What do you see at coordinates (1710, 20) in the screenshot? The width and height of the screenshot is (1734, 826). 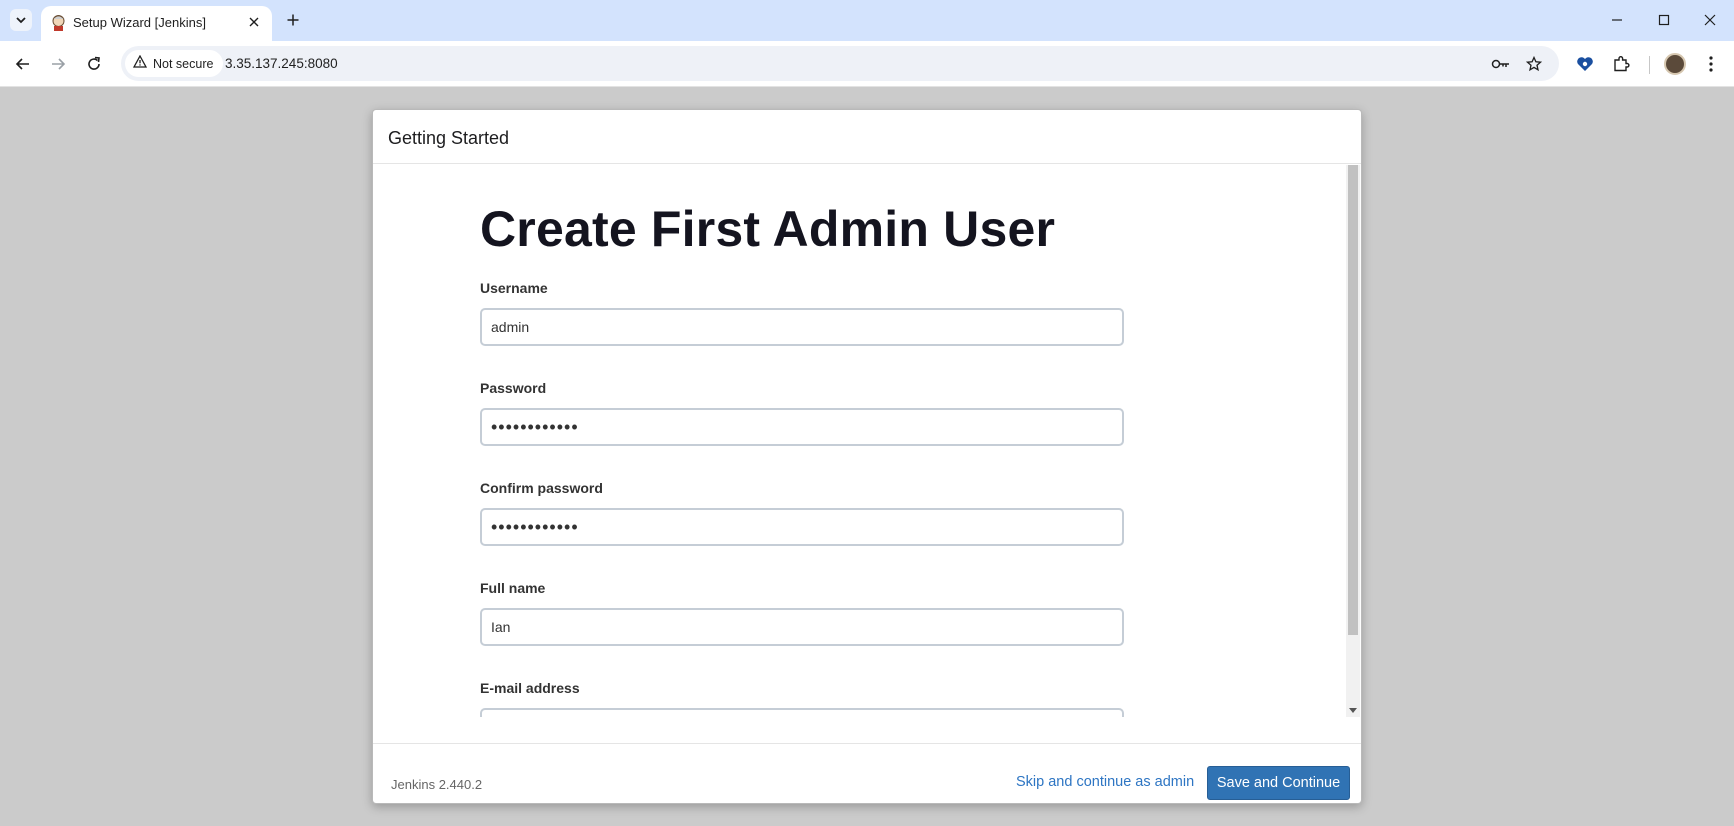 I see `close-window-icon` at bounding box center [1710, 20].